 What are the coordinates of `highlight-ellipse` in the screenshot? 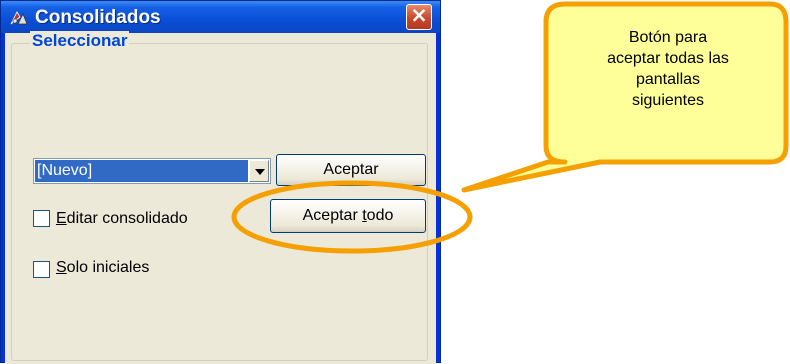 It's located at (352, 217).